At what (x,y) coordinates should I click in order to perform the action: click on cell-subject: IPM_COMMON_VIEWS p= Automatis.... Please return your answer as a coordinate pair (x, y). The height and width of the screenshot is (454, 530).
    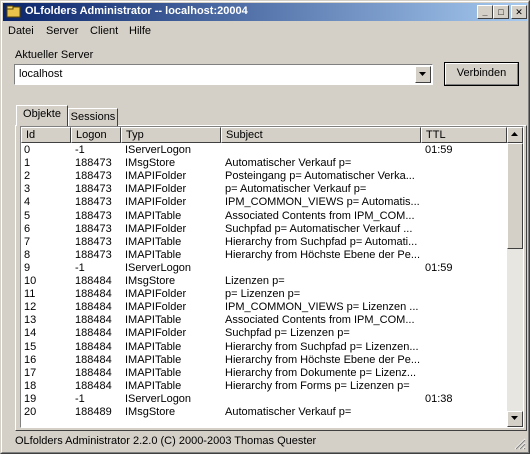
    Looking at the image, I should click on (322, 202).